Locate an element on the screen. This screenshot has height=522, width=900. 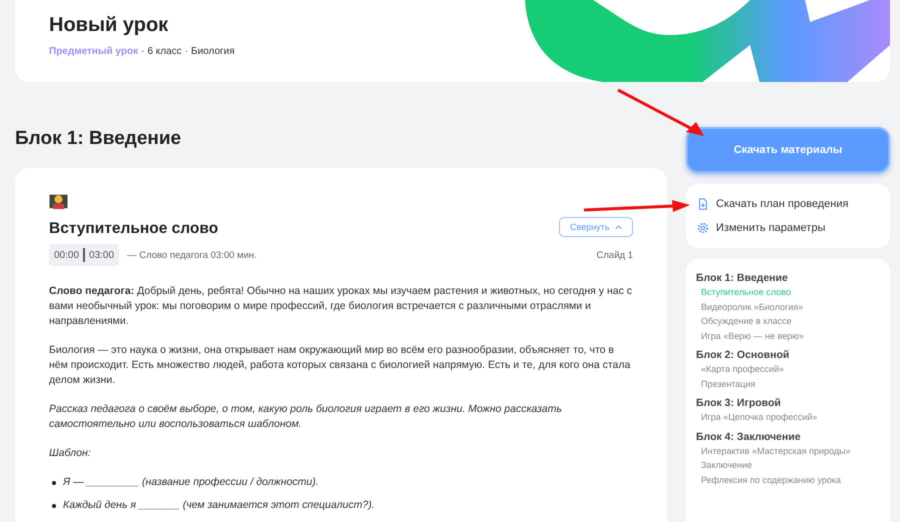
outline-item: Презентация is located at coordinates (788, 383).